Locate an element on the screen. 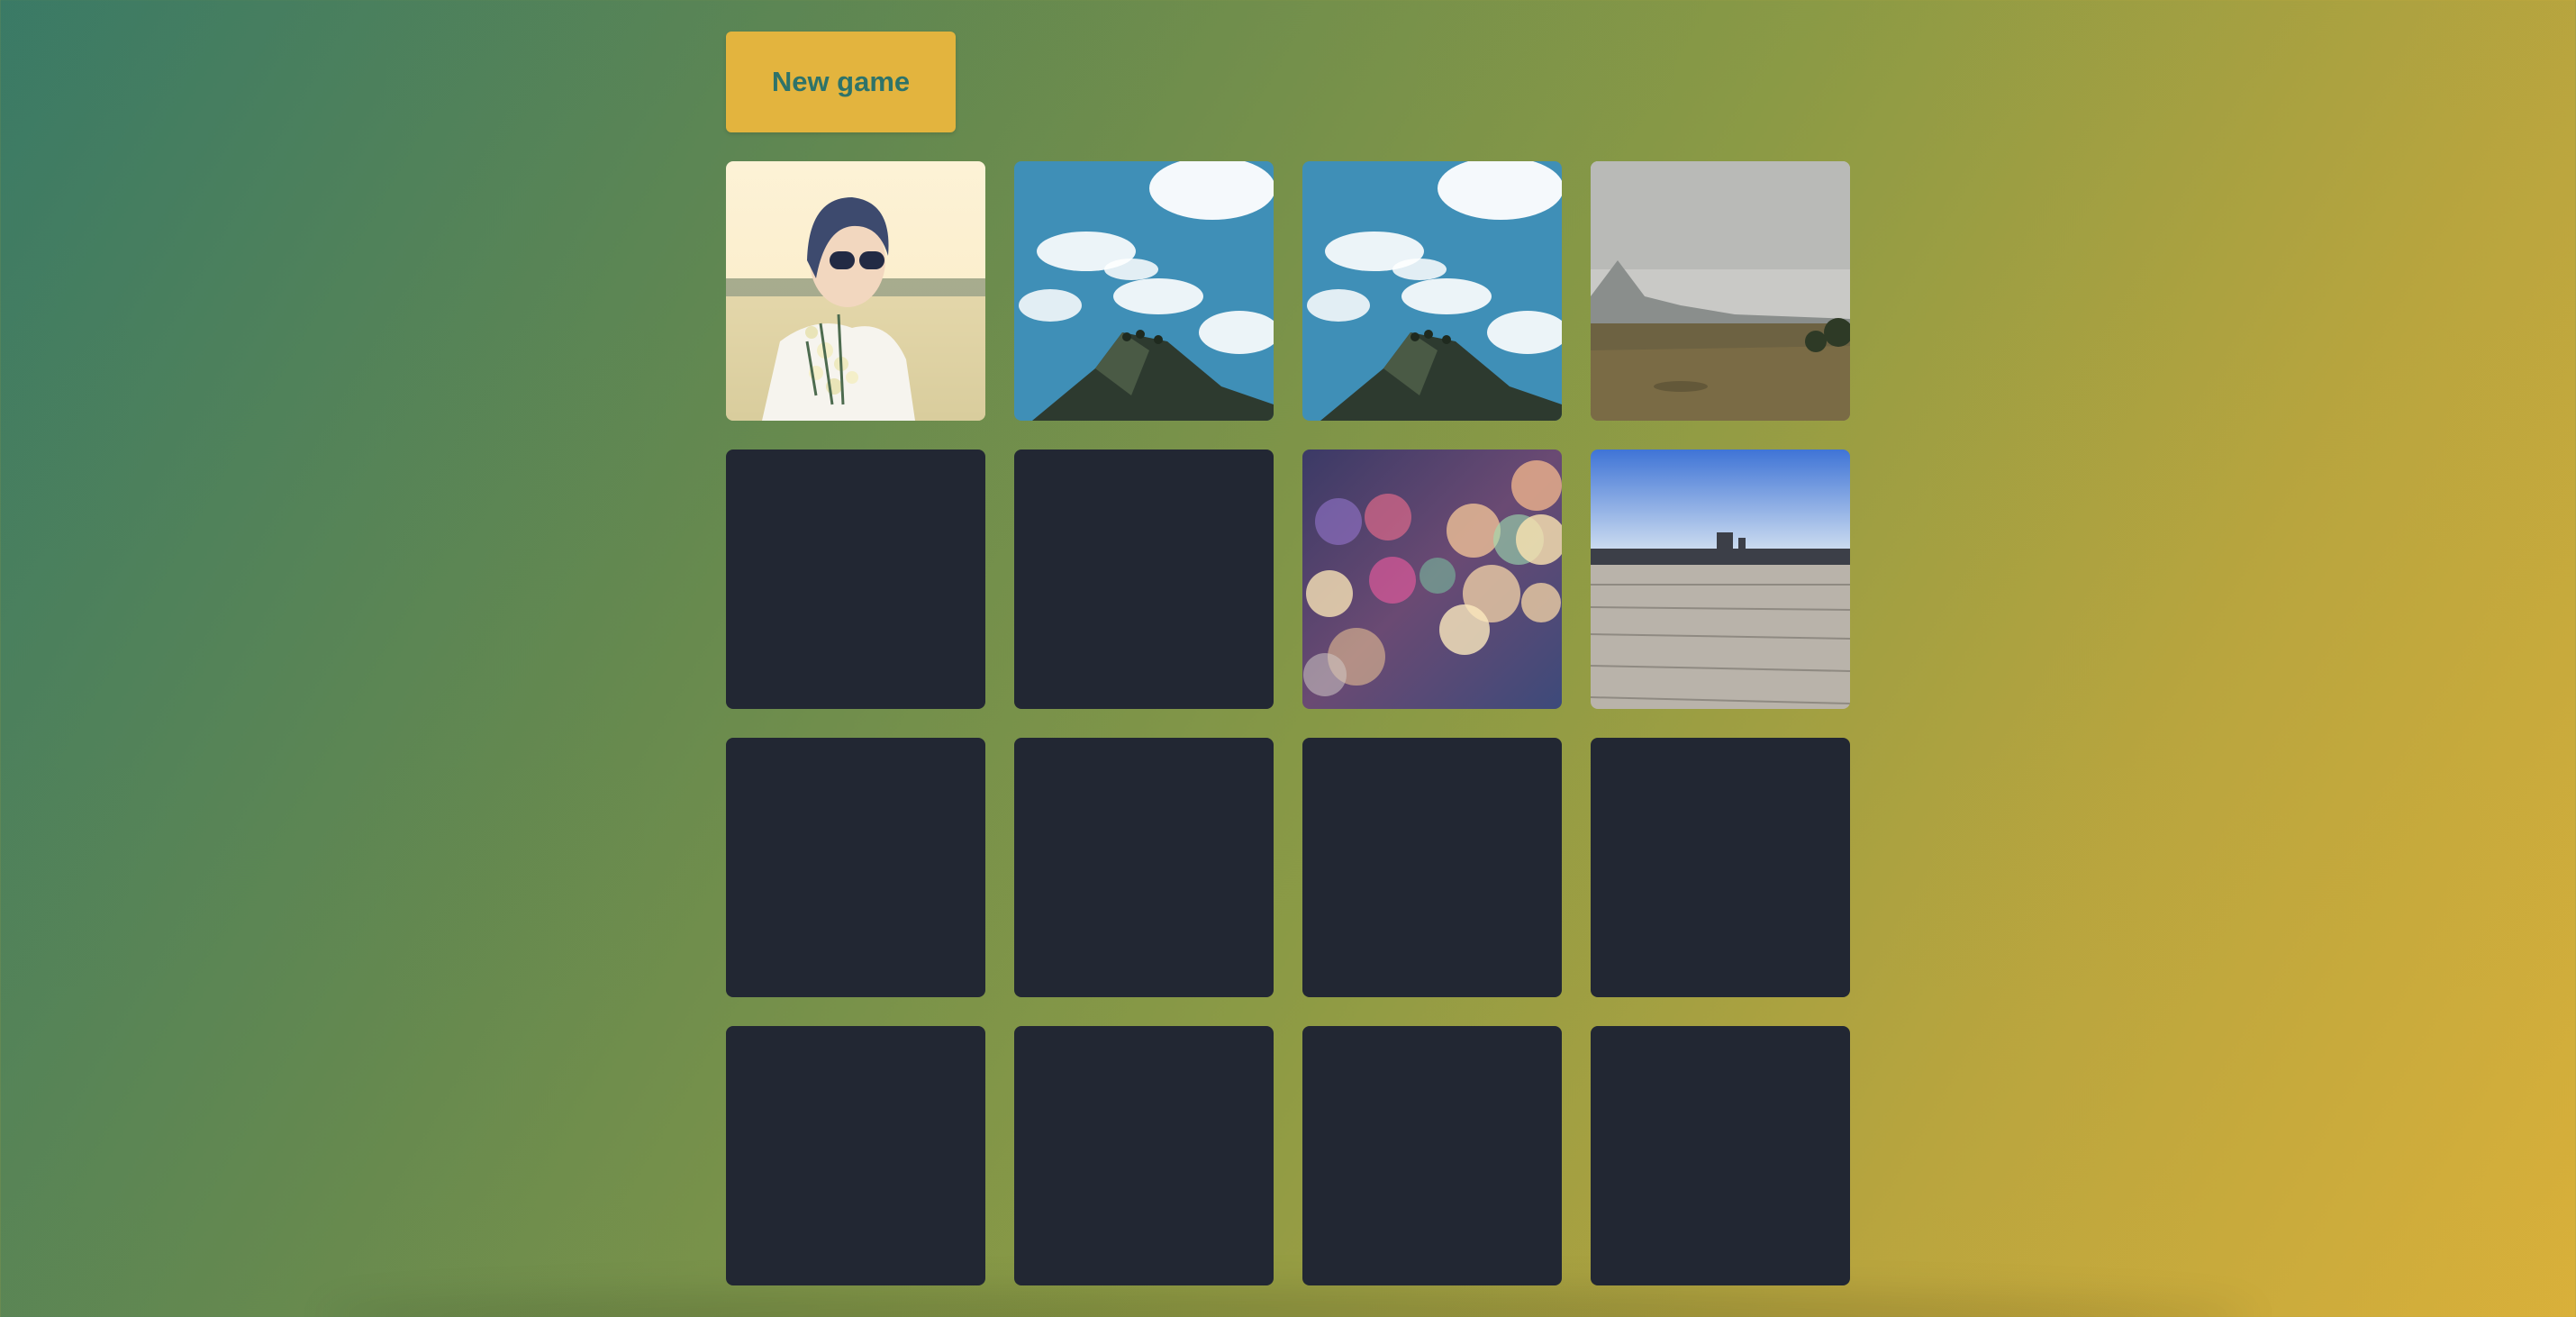 The width and height of the screenshot is (2576, 1317). bokeh-lights-image is located at coordinates (1432, 579).